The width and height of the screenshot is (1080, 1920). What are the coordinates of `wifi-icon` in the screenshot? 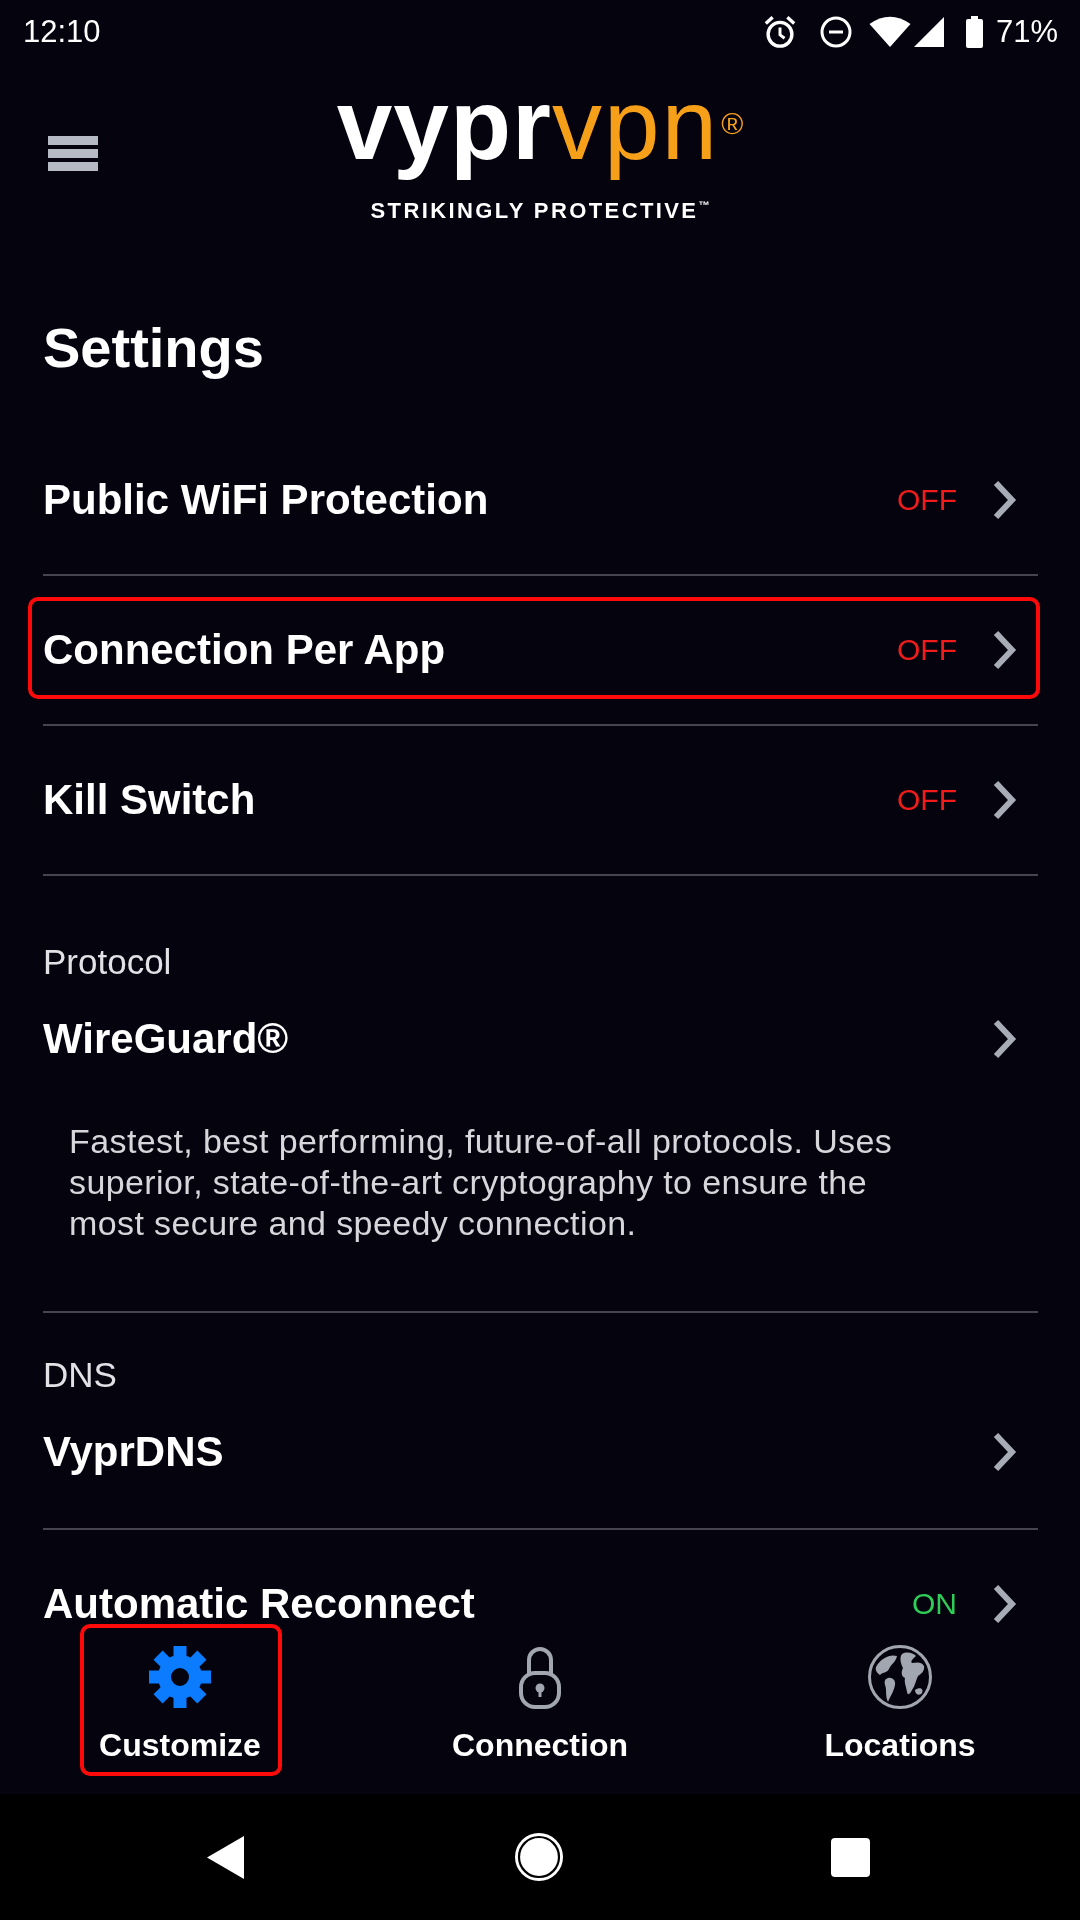 It's located at (889, 32).